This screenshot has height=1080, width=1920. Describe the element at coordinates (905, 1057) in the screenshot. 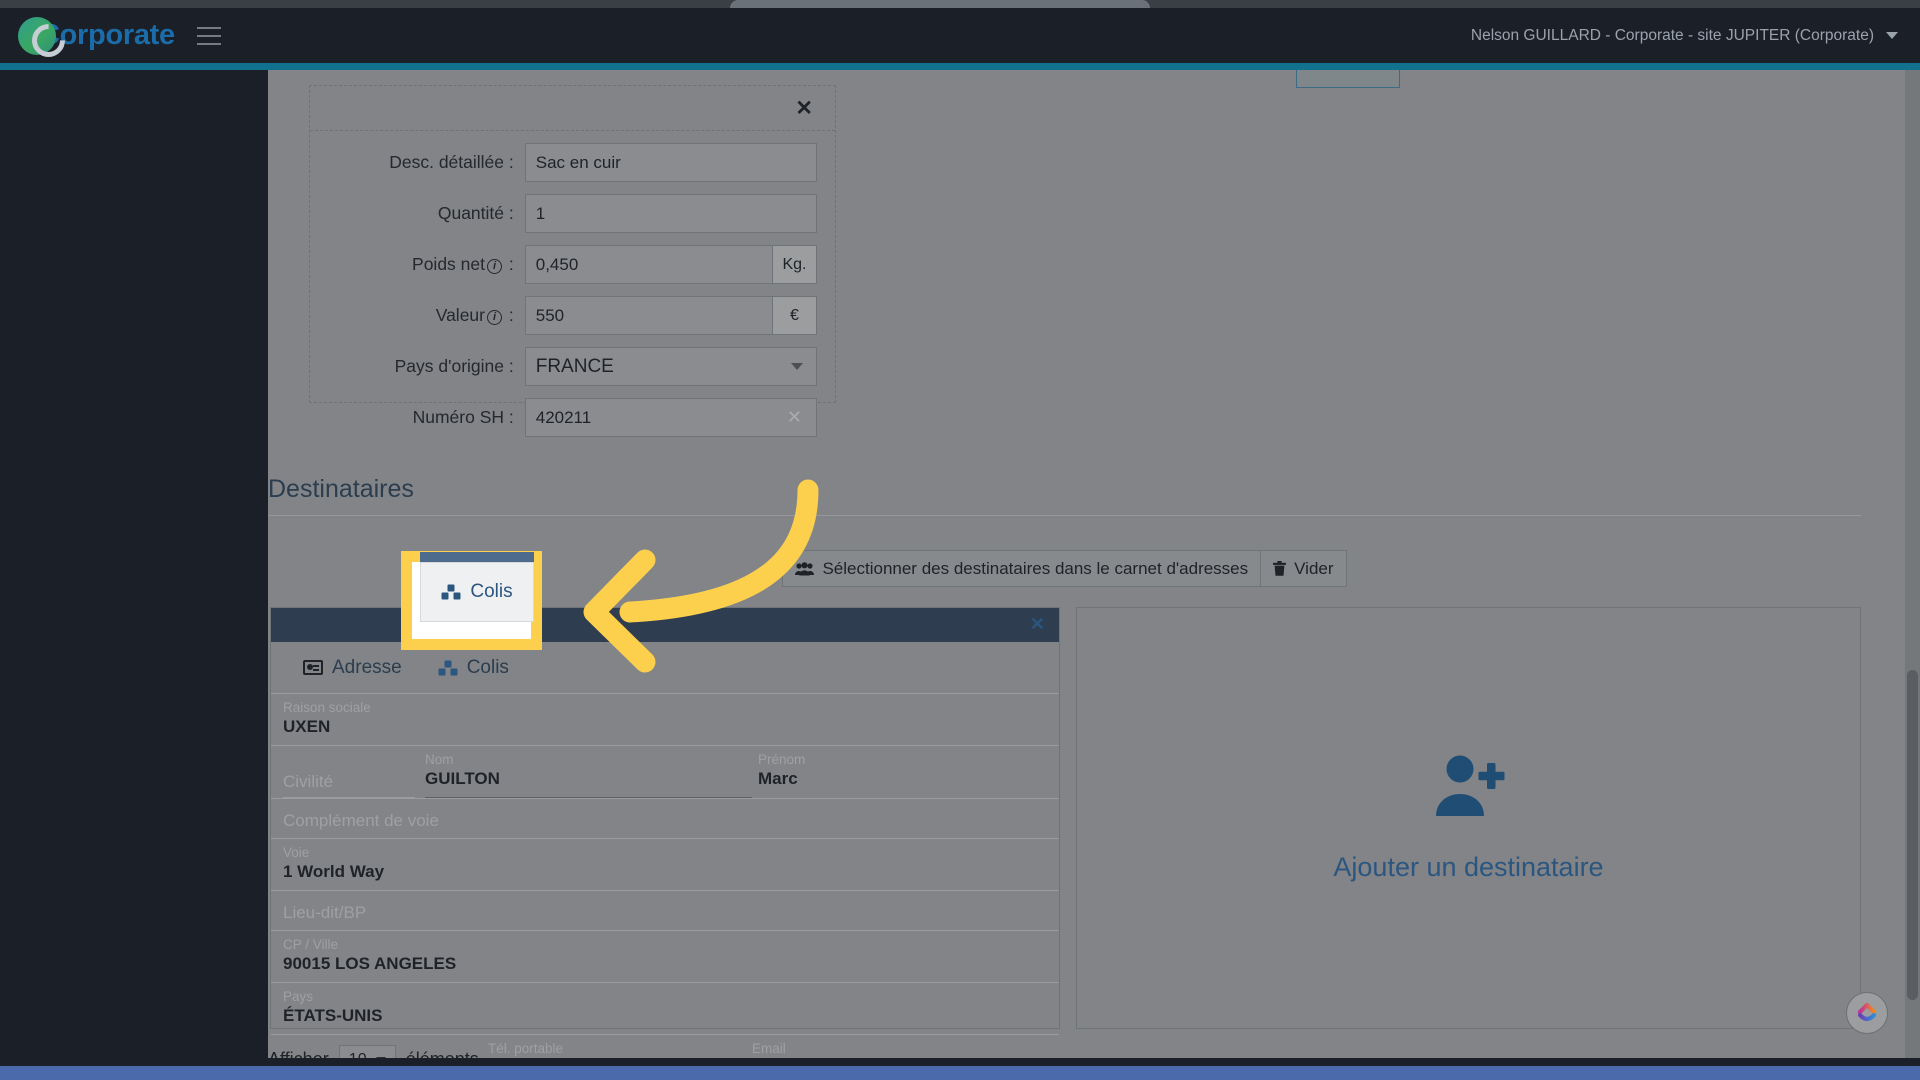

I see `field-value: marc.guilton125@uxen.fr` at that location.